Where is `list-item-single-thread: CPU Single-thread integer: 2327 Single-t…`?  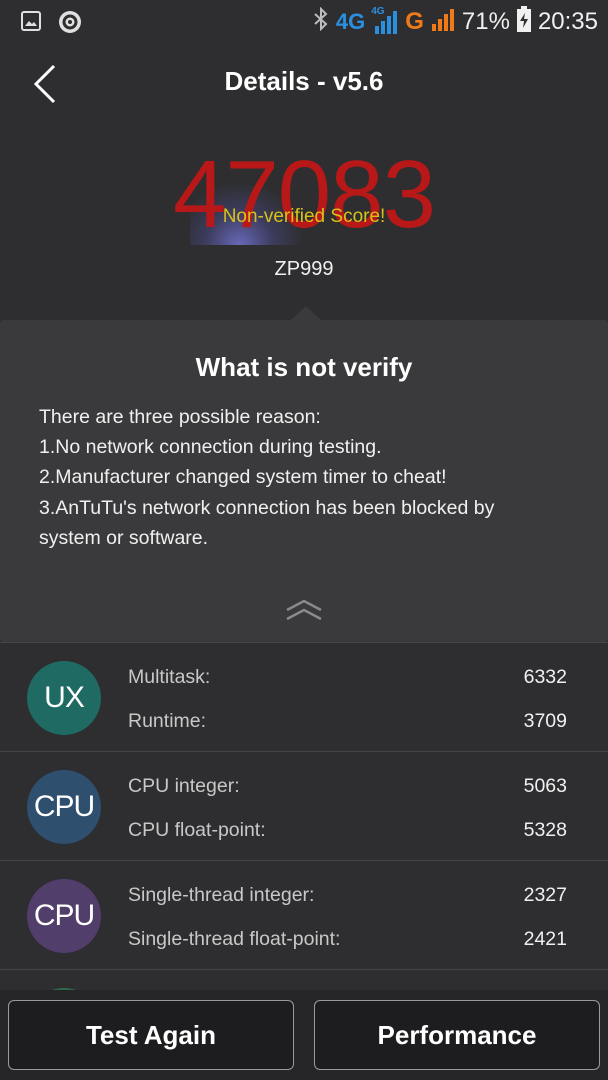
list-item-single-thread: CPU Single-thread integer: 2327 Single-t… is located at coordinates (304, 914).